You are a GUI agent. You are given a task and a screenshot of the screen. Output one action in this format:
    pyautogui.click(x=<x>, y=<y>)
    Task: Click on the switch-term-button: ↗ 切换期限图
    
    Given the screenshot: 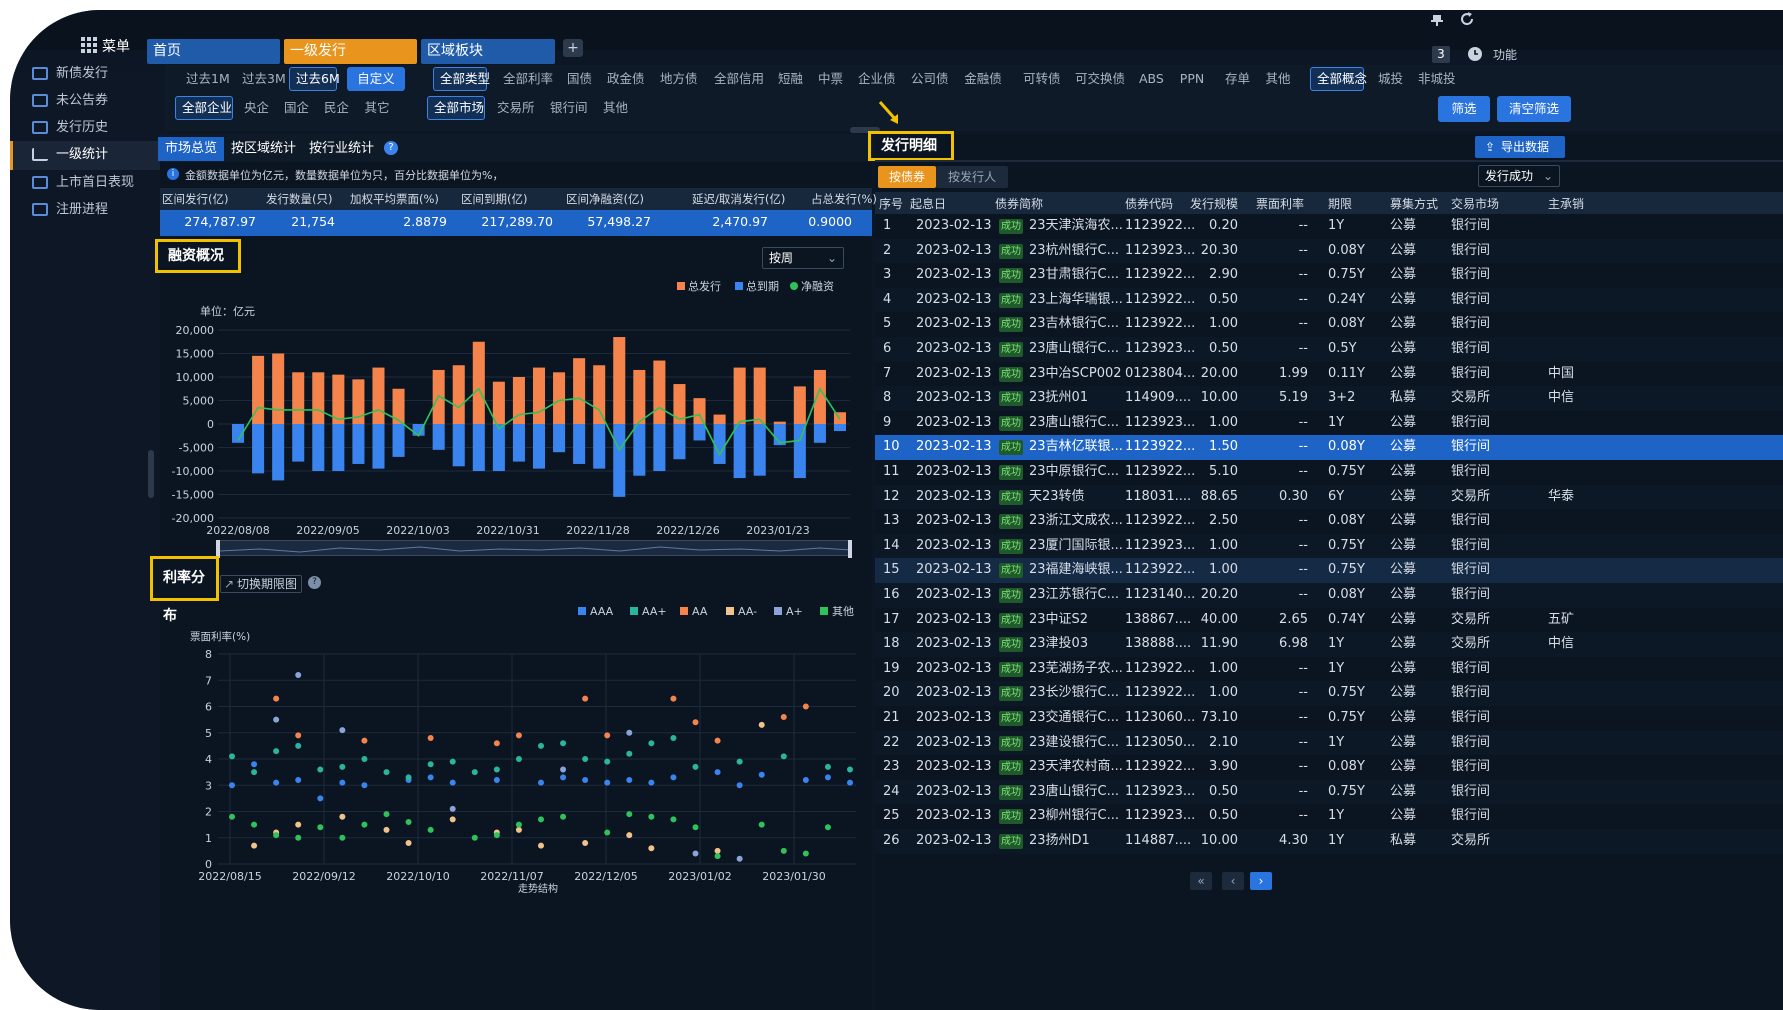 What is the action you would take?
    pyautogui.click(x=261, y=584)
    